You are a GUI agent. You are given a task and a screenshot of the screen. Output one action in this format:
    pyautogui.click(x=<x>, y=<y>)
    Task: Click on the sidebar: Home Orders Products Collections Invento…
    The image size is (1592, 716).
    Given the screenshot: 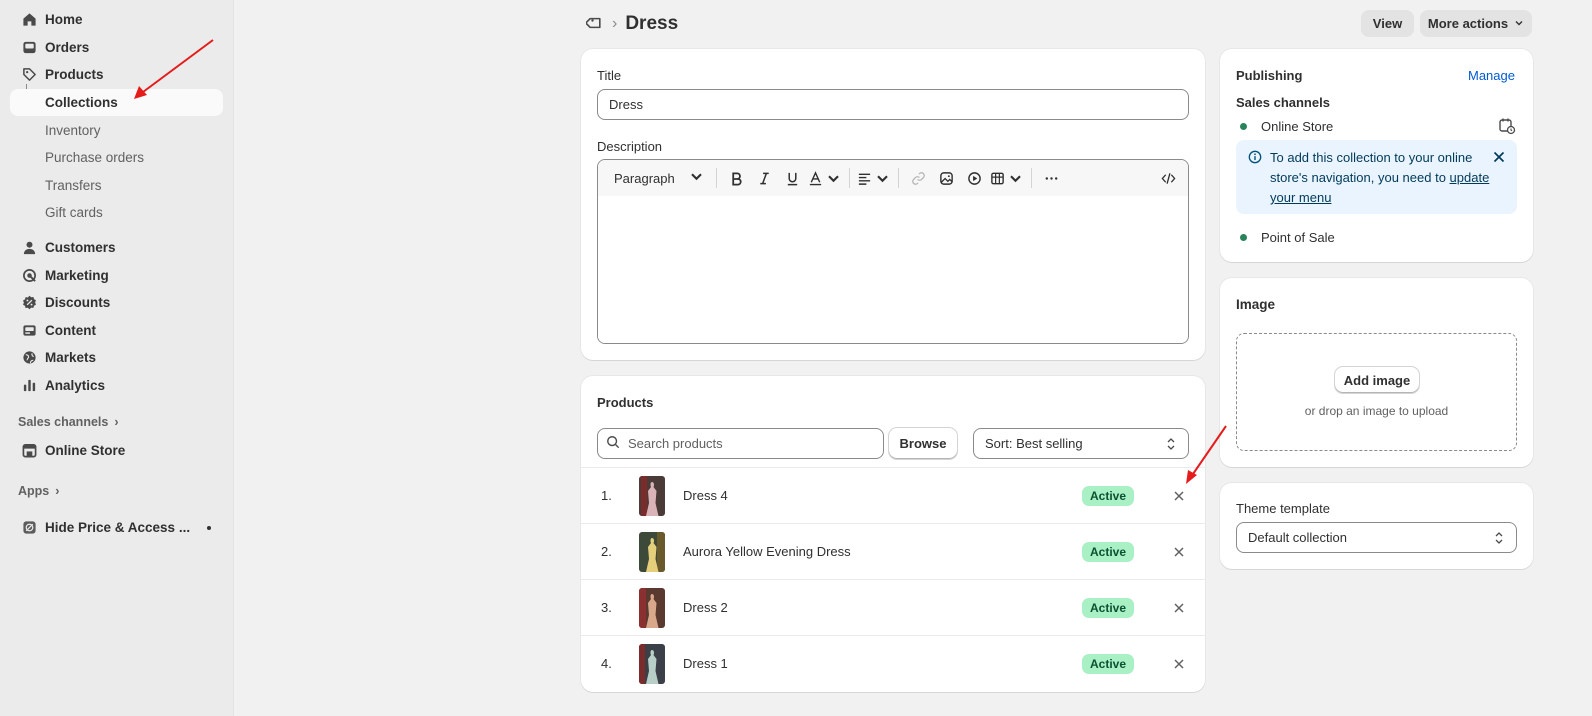 What is the action you would take?
    pyautogui.click(x=117, y=358)
    